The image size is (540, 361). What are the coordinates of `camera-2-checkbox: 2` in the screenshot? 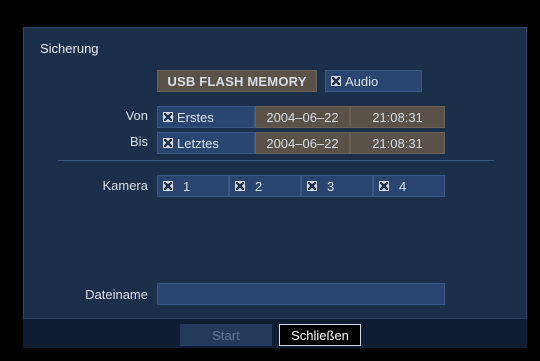 It's located at (265, 186).